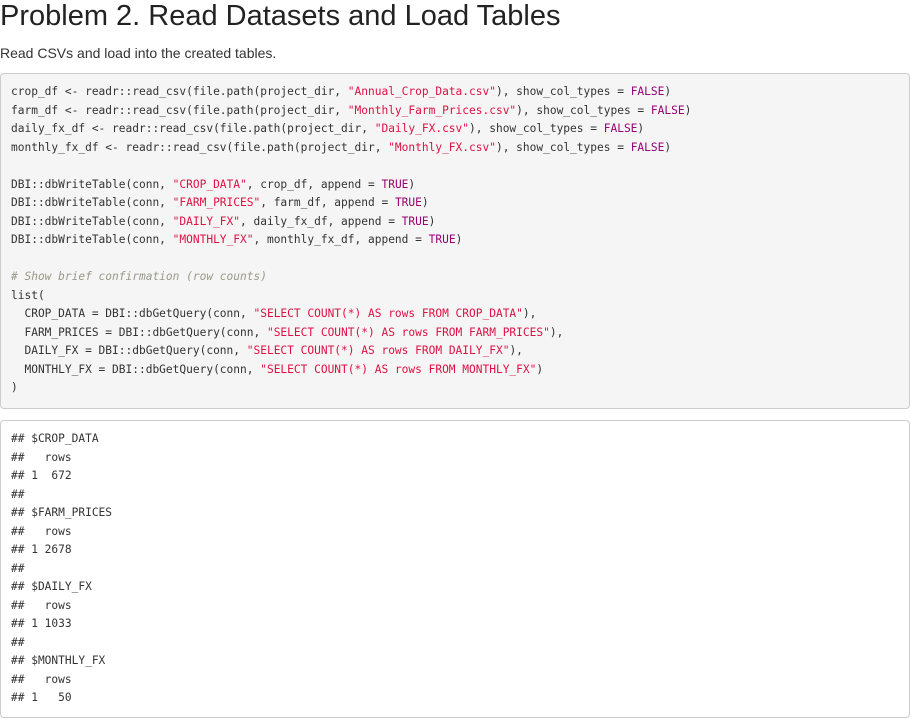 This screenshot has height=719, width=910. Describe the element at coordinates (132, 313) in the screenshot. I see `code-text: CROP_DATA = DBI::dbGetQuery(conn,` at that location.